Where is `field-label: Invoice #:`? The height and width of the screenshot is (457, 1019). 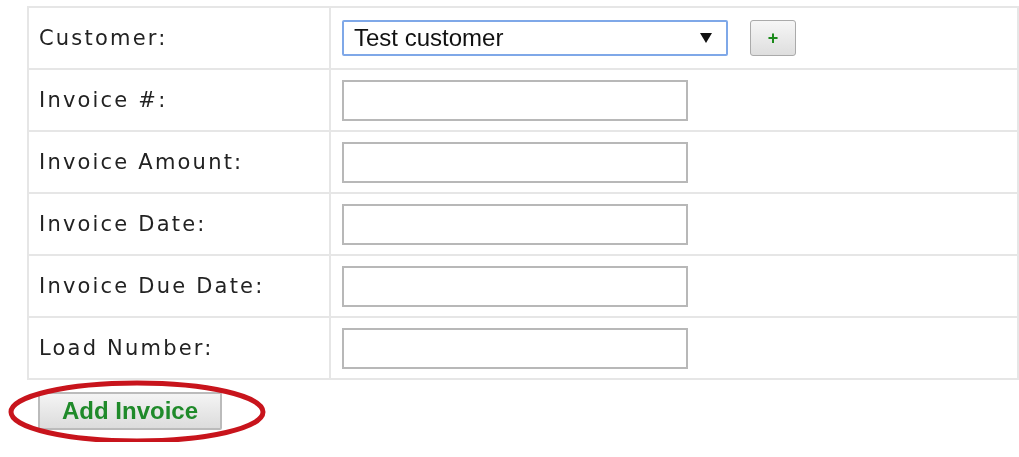
field-label: Invoice #: is located at coordinates (179, 100).